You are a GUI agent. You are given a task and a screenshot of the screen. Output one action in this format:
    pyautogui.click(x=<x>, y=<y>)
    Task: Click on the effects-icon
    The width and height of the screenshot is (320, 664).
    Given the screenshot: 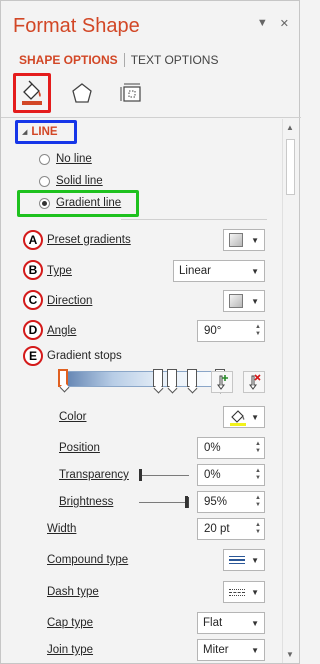 What is the action you would take?
    pyautogui.click(x=82, y=93)
    